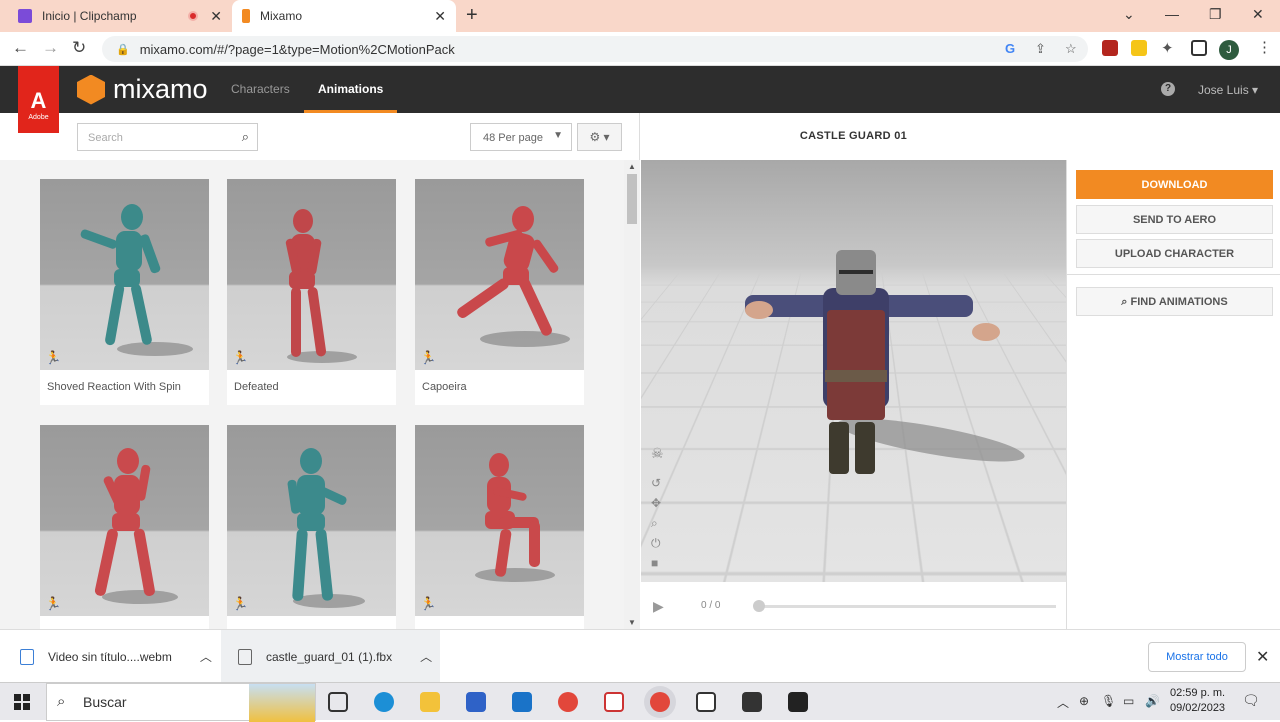 Image resolution: width=1280 pixels, height=722 pixels. I want to click on chrome-active-icon, so click(660, 702).